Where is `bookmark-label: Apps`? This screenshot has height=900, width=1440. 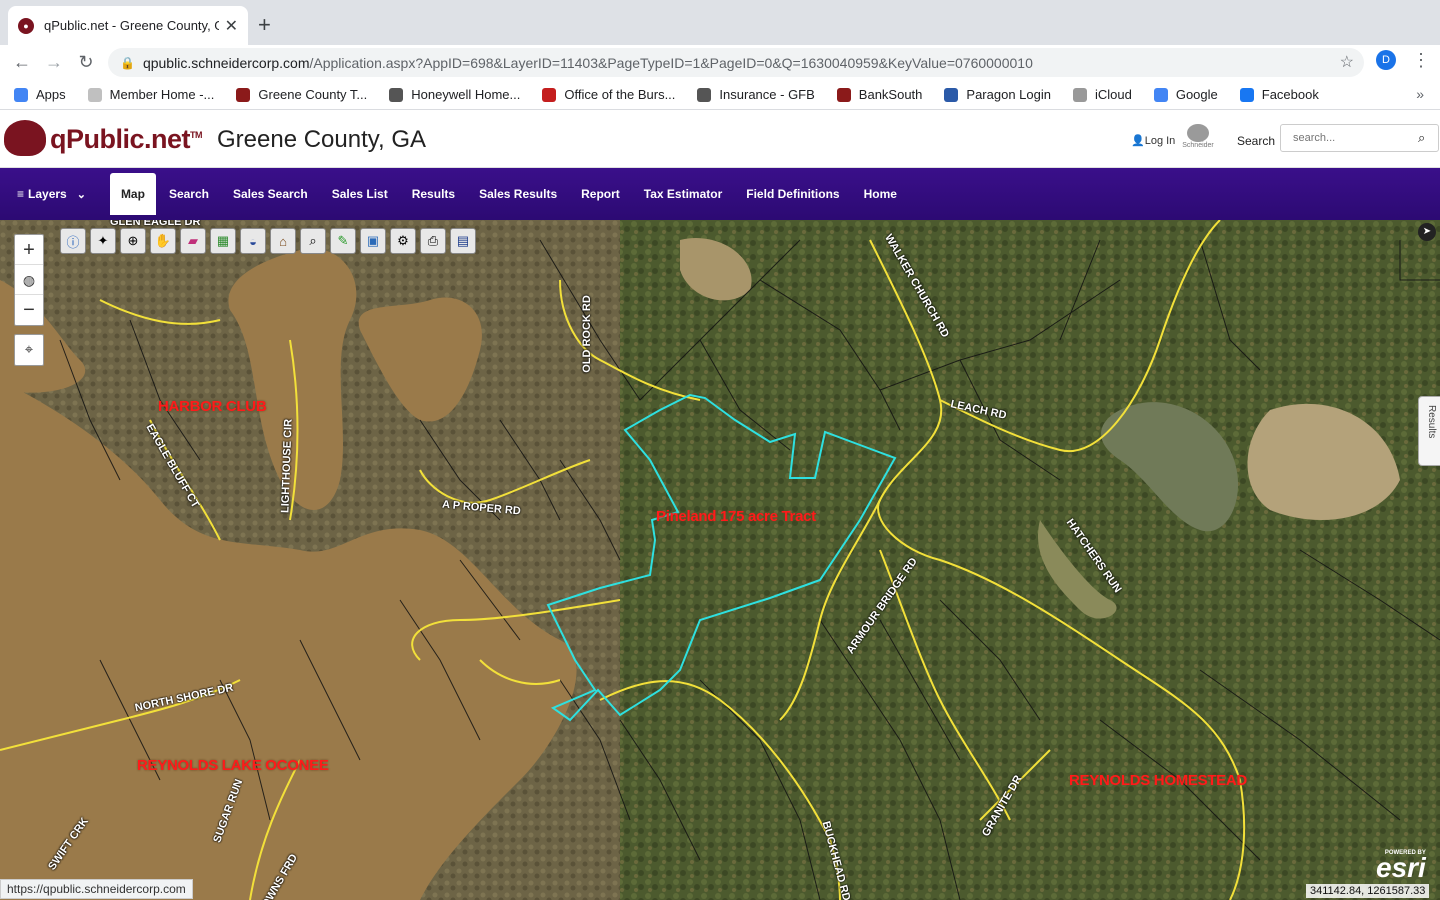
bookmark-label: Apps is located at coordinates (51, 94).